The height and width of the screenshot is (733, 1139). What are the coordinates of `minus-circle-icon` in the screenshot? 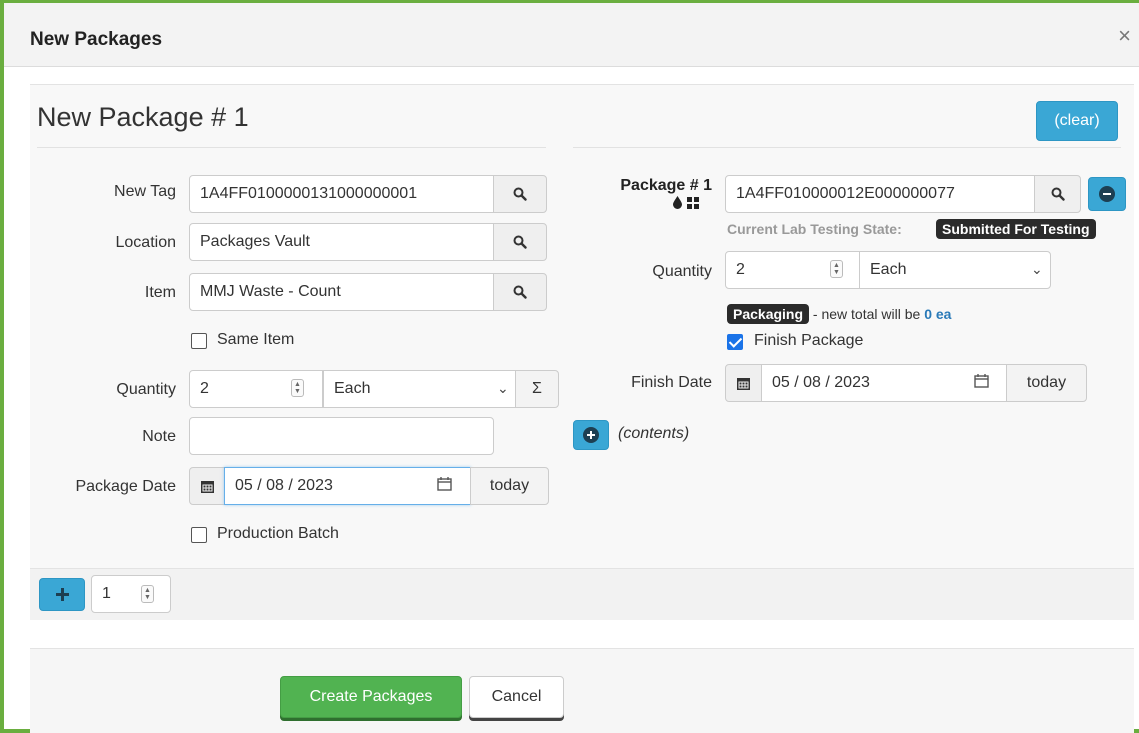 It's located at (1107, 194).